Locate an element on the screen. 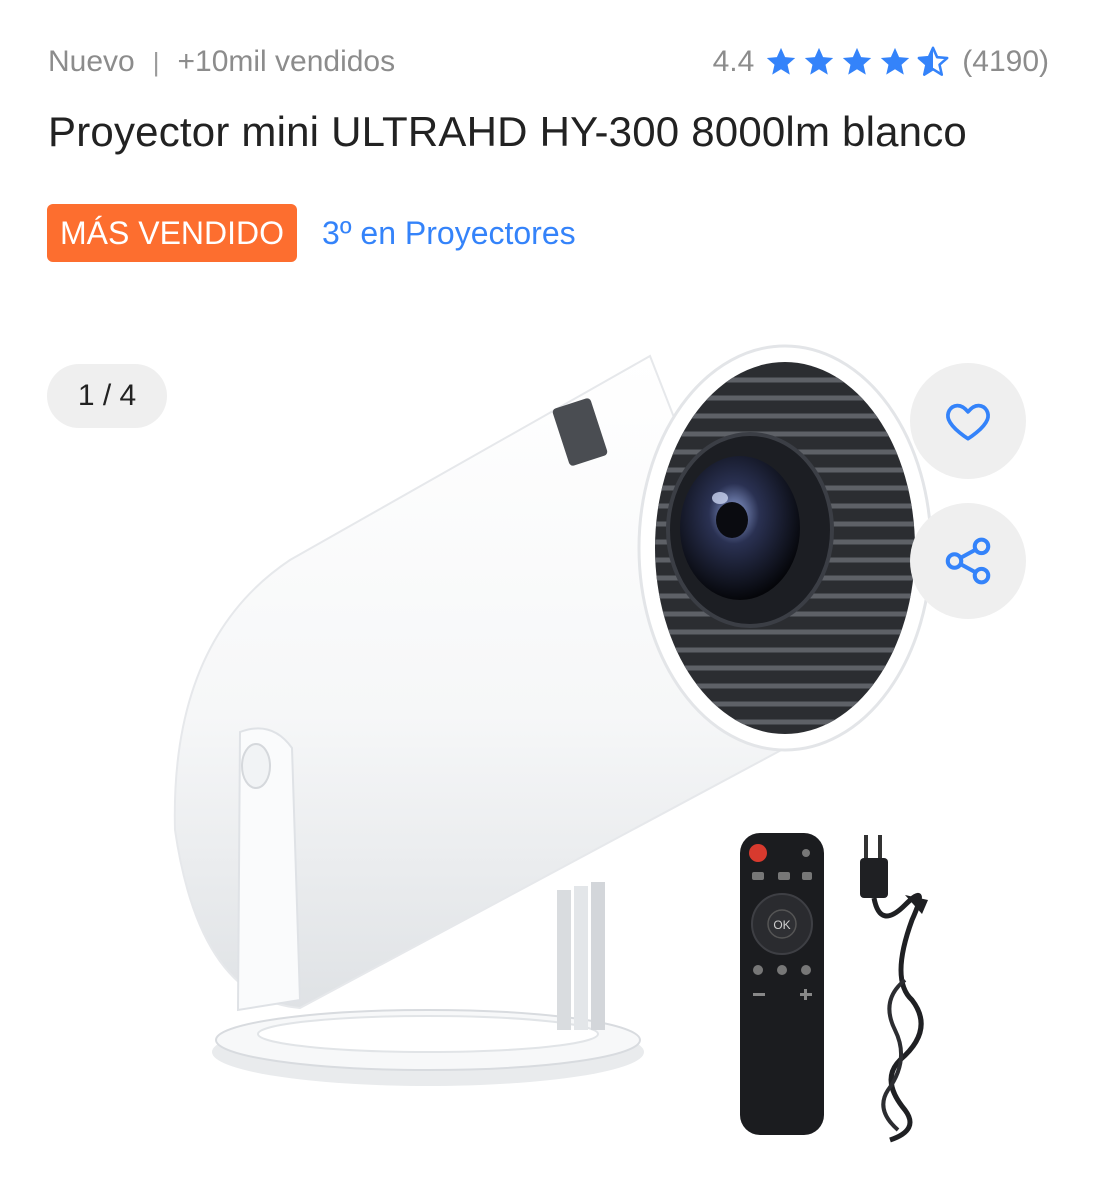  condition-label: Nuevo is located at coordinates (91, 61).